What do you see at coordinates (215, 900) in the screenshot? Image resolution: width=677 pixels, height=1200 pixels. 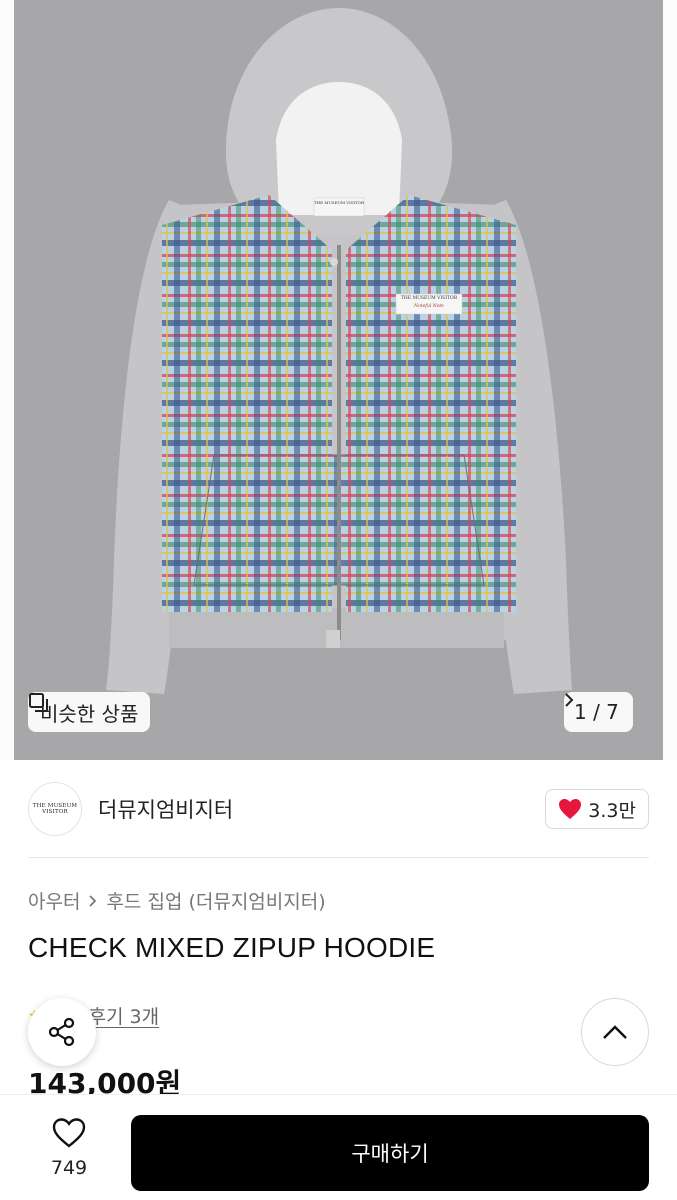 I see `breadcrumb-subcategory: 후드 집업 (더뮤지엄비지터)` at bounding box center [215, 900].